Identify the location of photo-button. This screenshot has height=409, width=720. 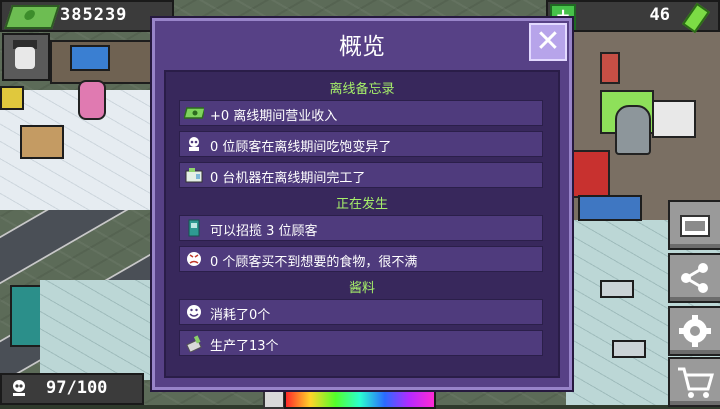
(694, 225).